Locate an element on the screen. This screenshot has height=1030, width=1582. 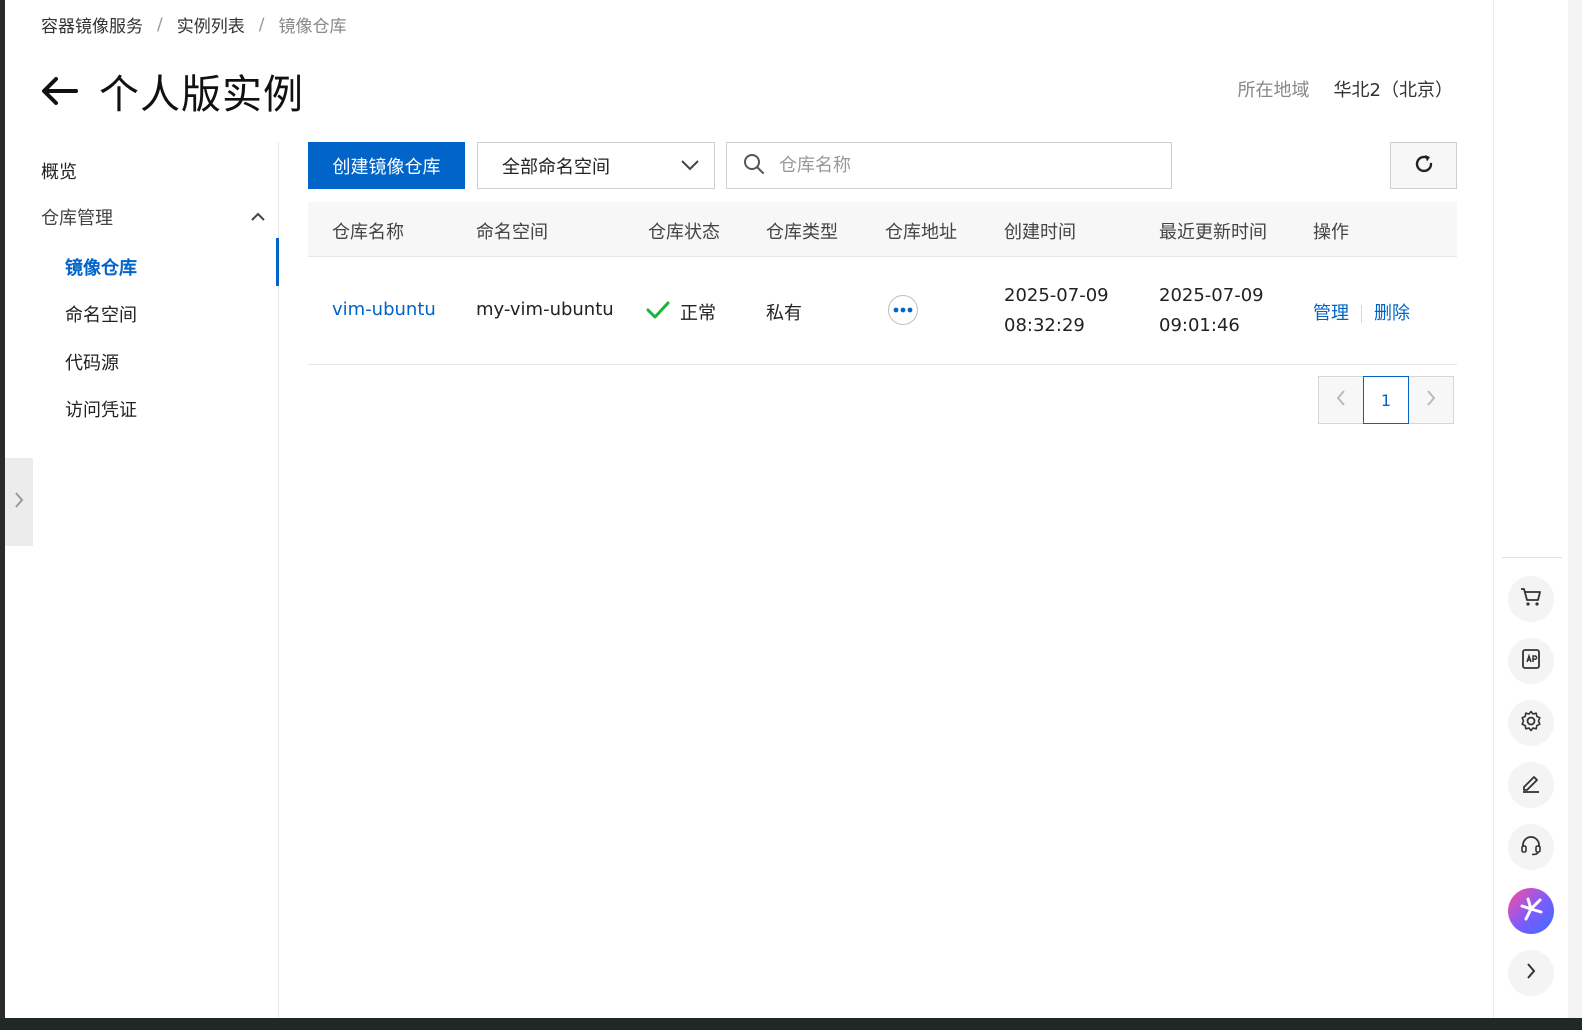
region-display: 所在地域 华北2（北京） is located at coordinates (1345, 89).